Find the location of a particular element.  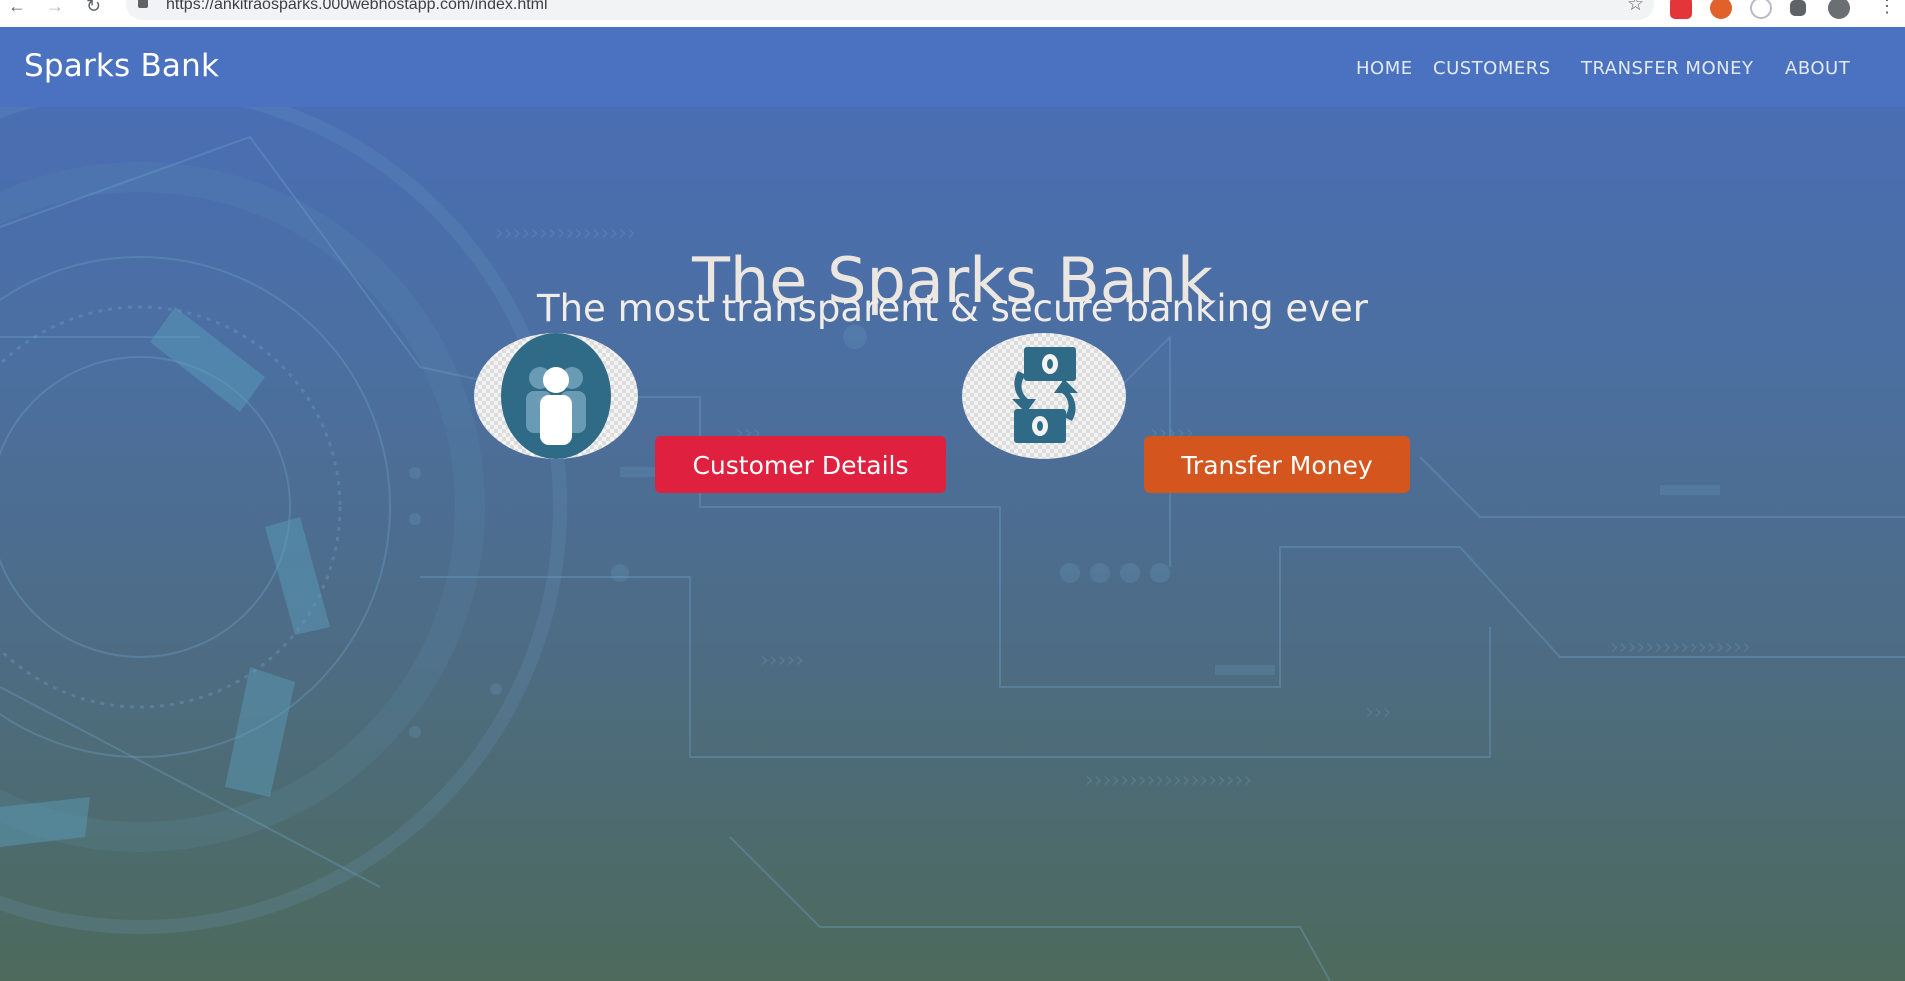

customer-details-button: Customer Details is located at coordinates (800, 464).